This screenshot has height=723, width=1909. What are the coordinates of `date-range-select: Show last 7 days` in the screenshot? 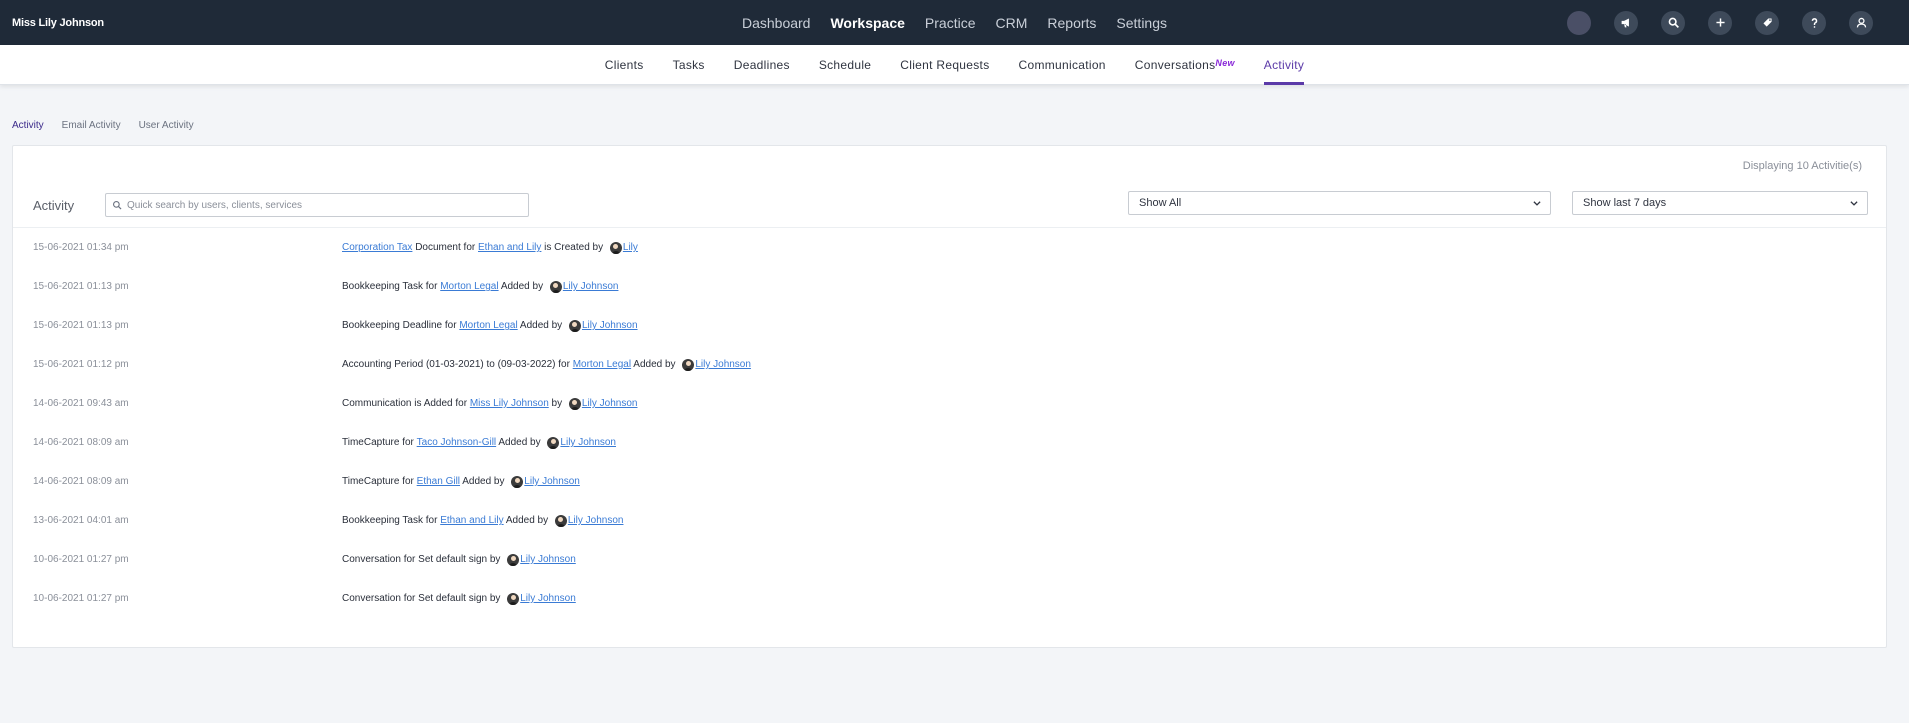 It's located at (1720, 203).